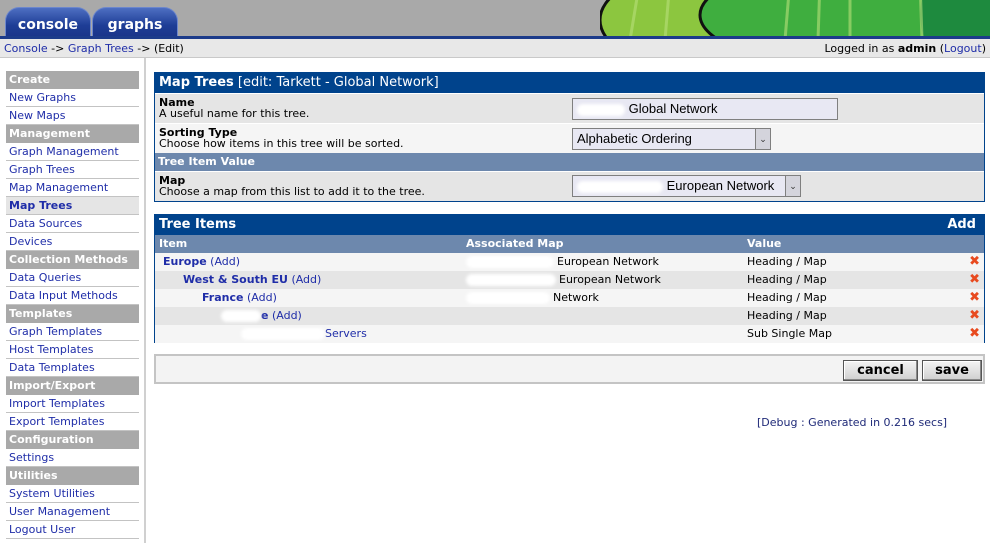 Image resolution: width=990 pixels, height=543 pixels. Describe the element at coordinates (26, 48) in the screenshot. I see `breadcrumb-console: Console` at that location.